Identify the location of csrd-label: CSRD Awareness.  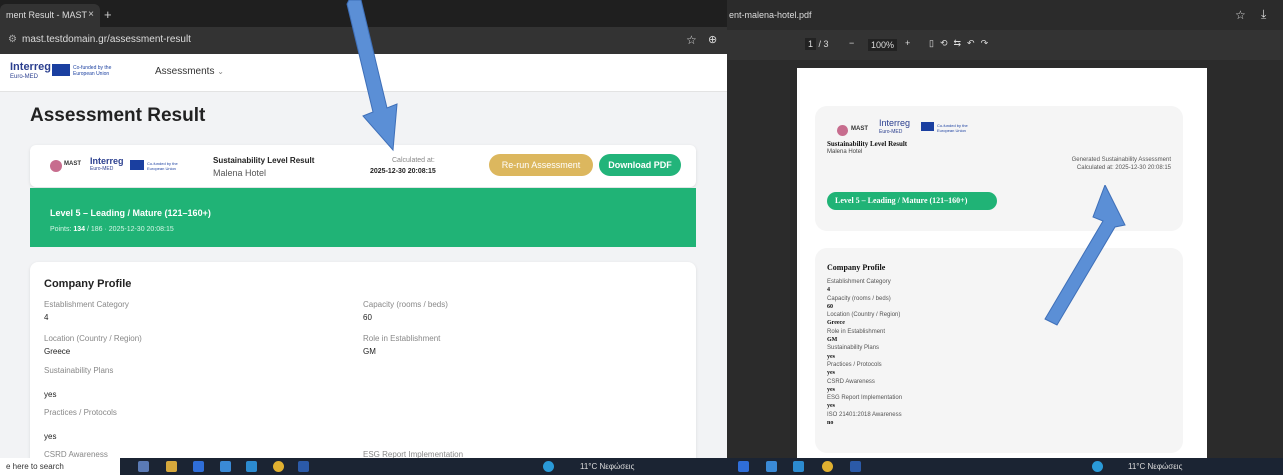
(76, 454).